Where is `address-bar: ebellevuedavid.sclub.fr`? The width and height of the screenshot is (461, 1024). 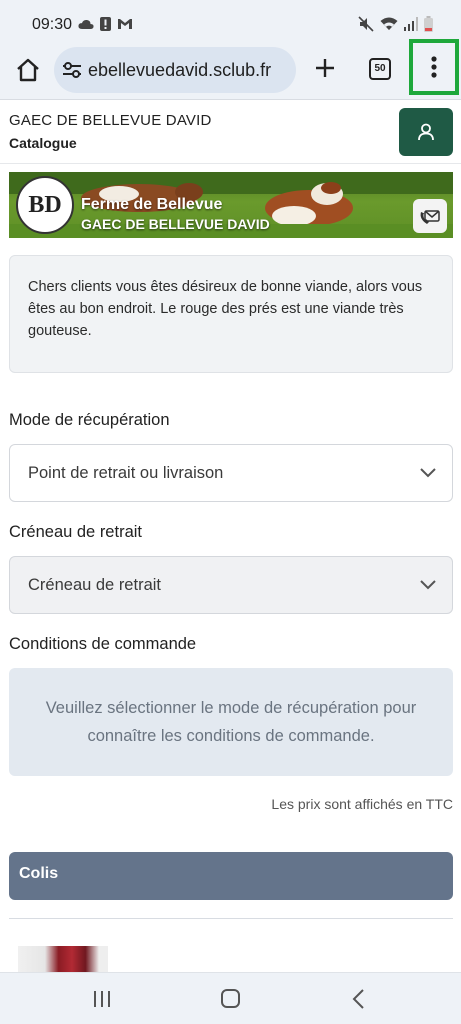 address-bar: ebellevuedavid.sclub.fr is located at coordinates (175, 70).